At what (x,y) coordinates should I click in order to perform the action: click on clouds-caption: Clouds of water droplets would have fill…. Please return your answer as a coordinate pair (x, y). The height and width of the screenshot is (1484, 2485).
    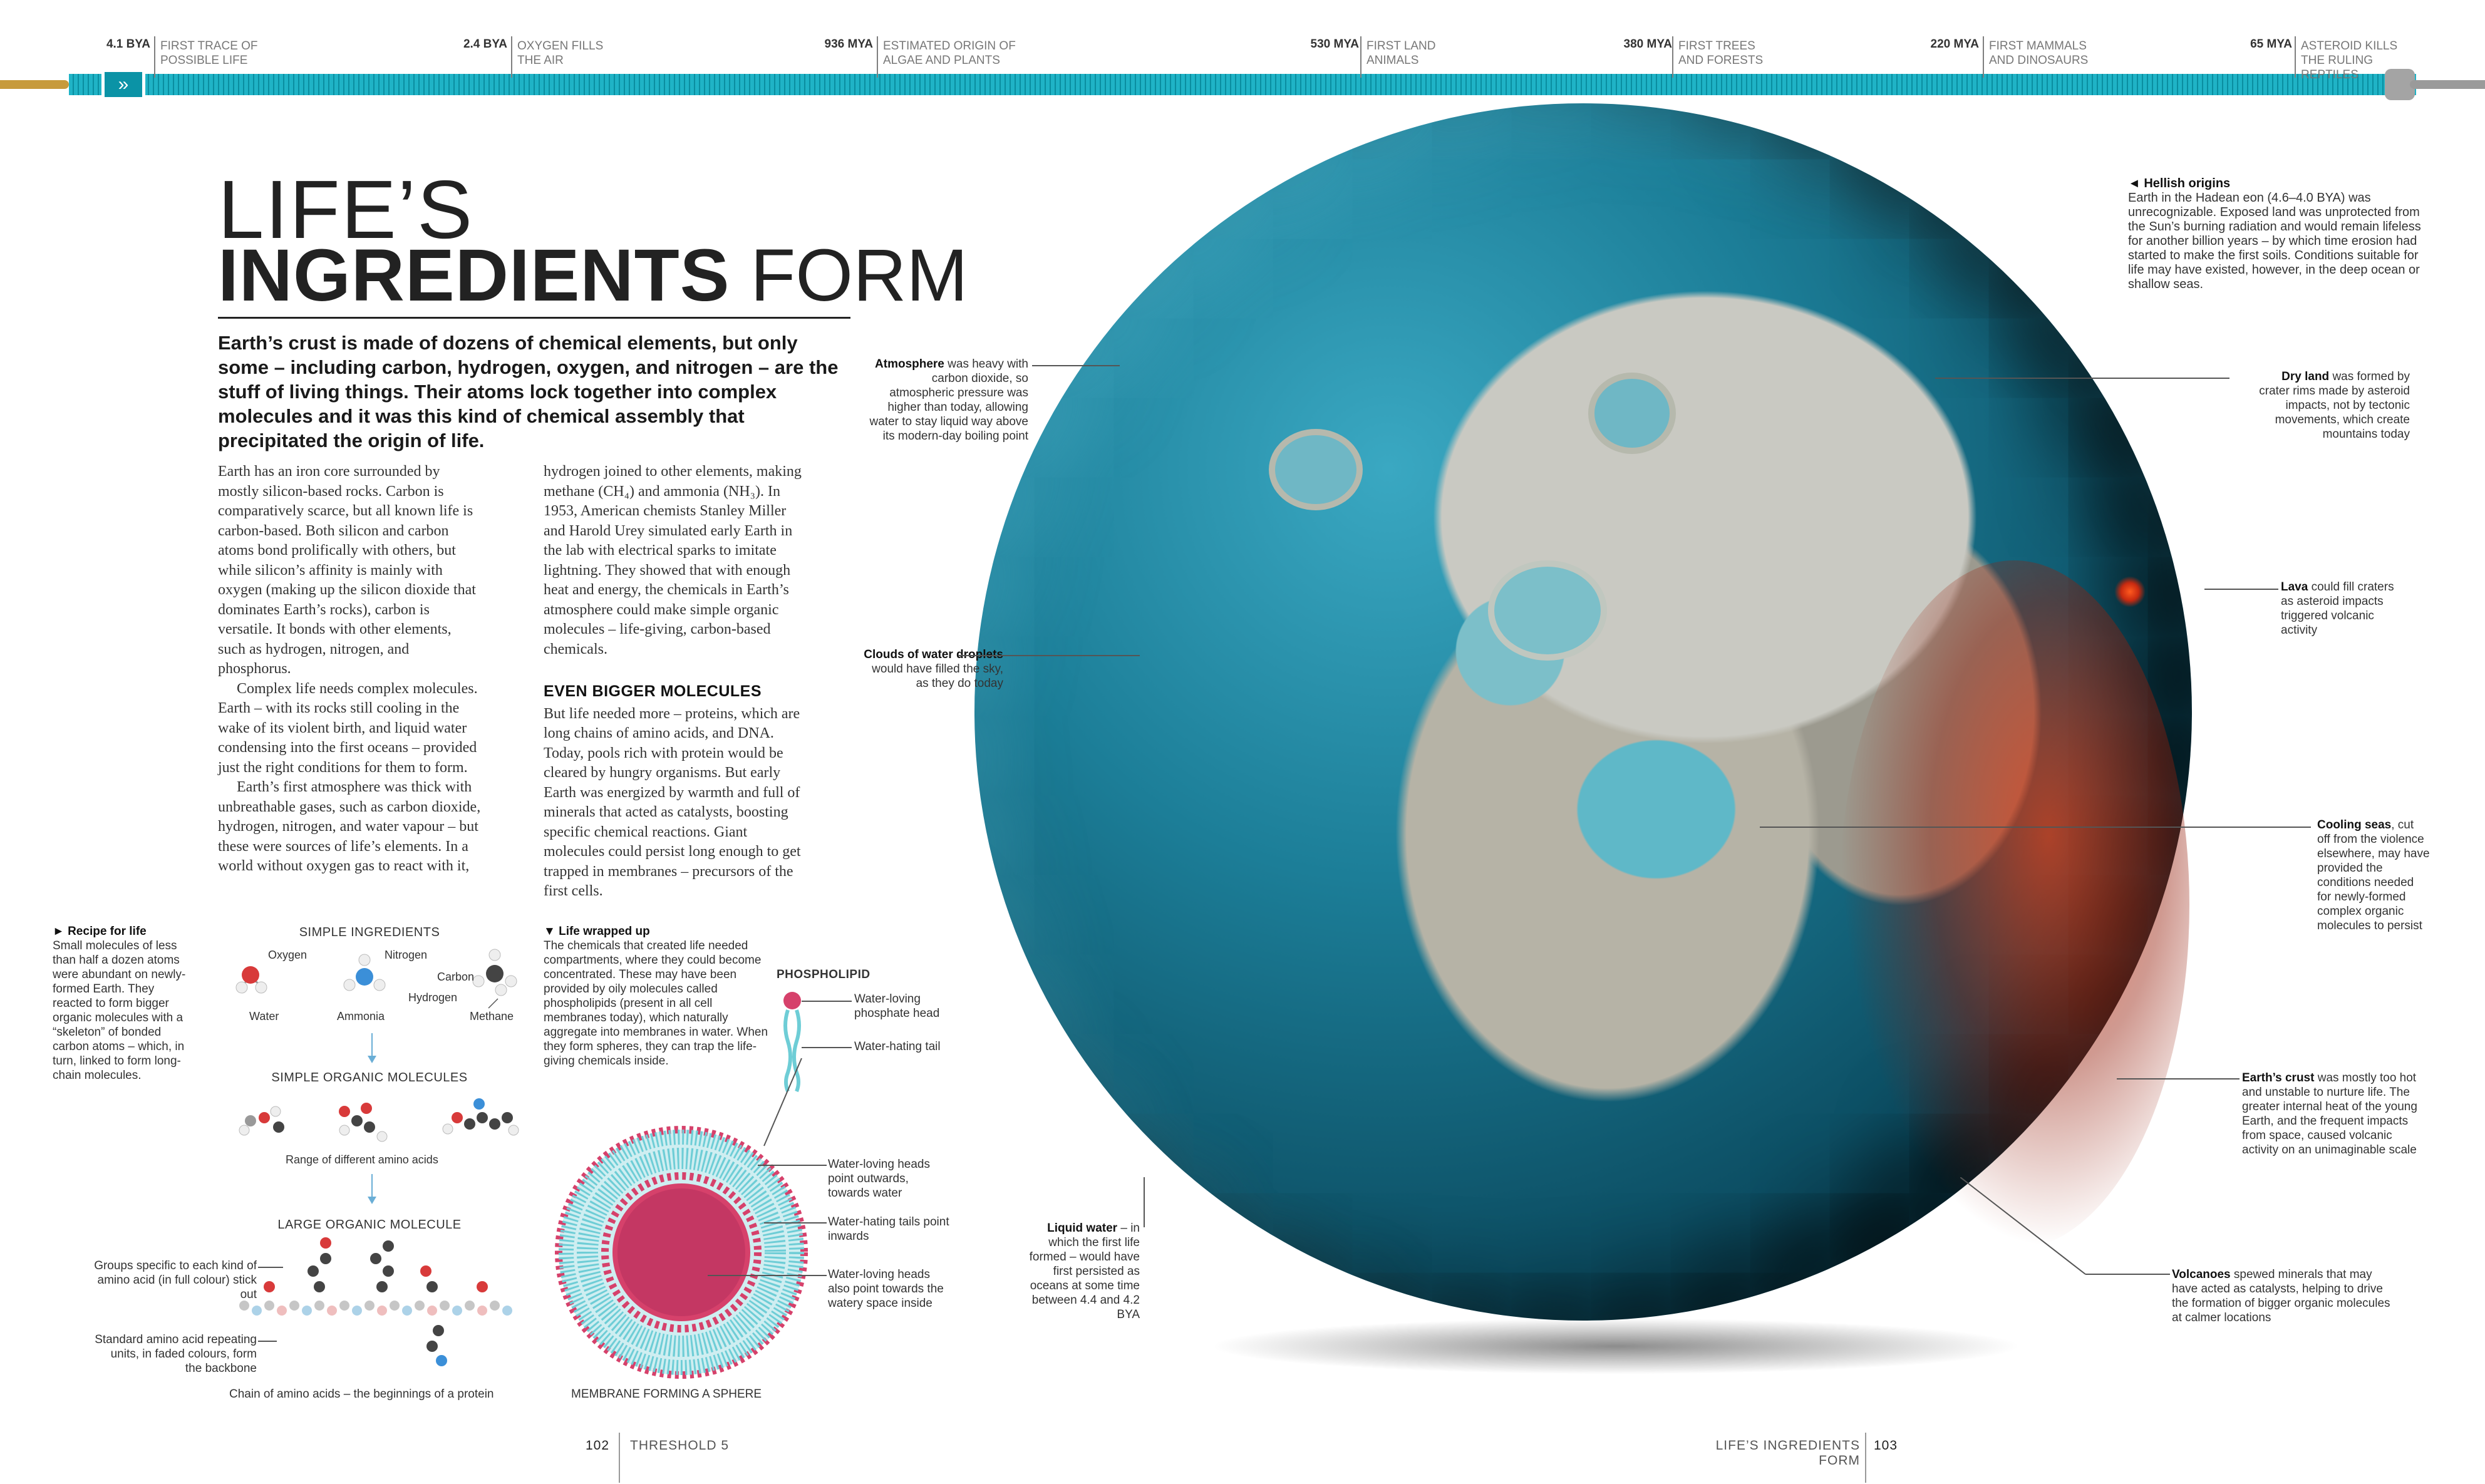
    Looking at the image, I should click on (930, 669).